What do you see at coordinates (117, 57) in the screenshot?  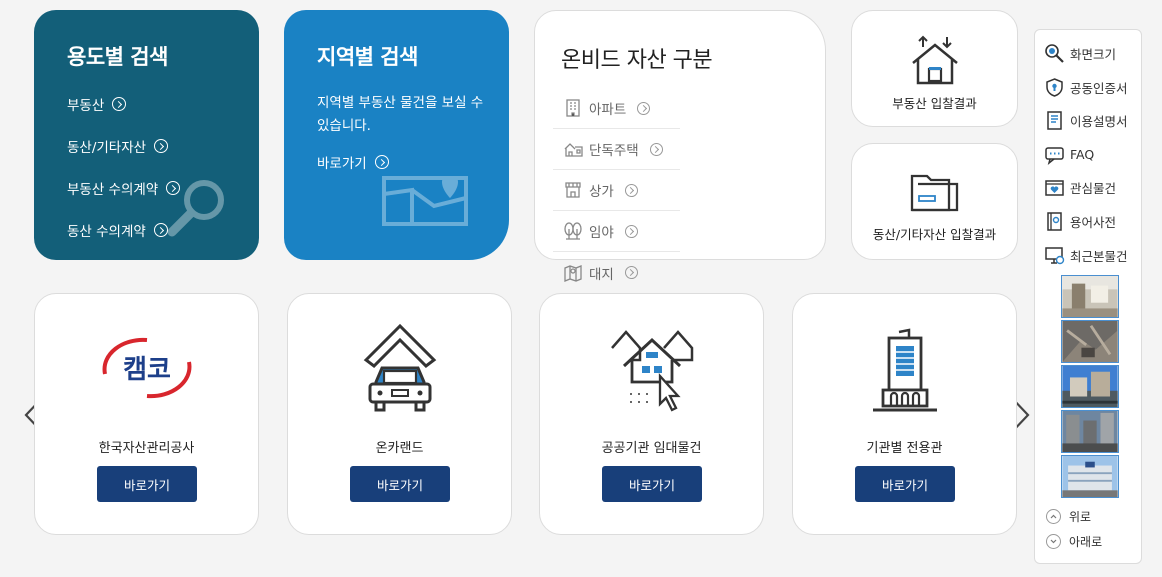 I see `usage-search-title: 용도별 검색` at bounding box center [117, 57].